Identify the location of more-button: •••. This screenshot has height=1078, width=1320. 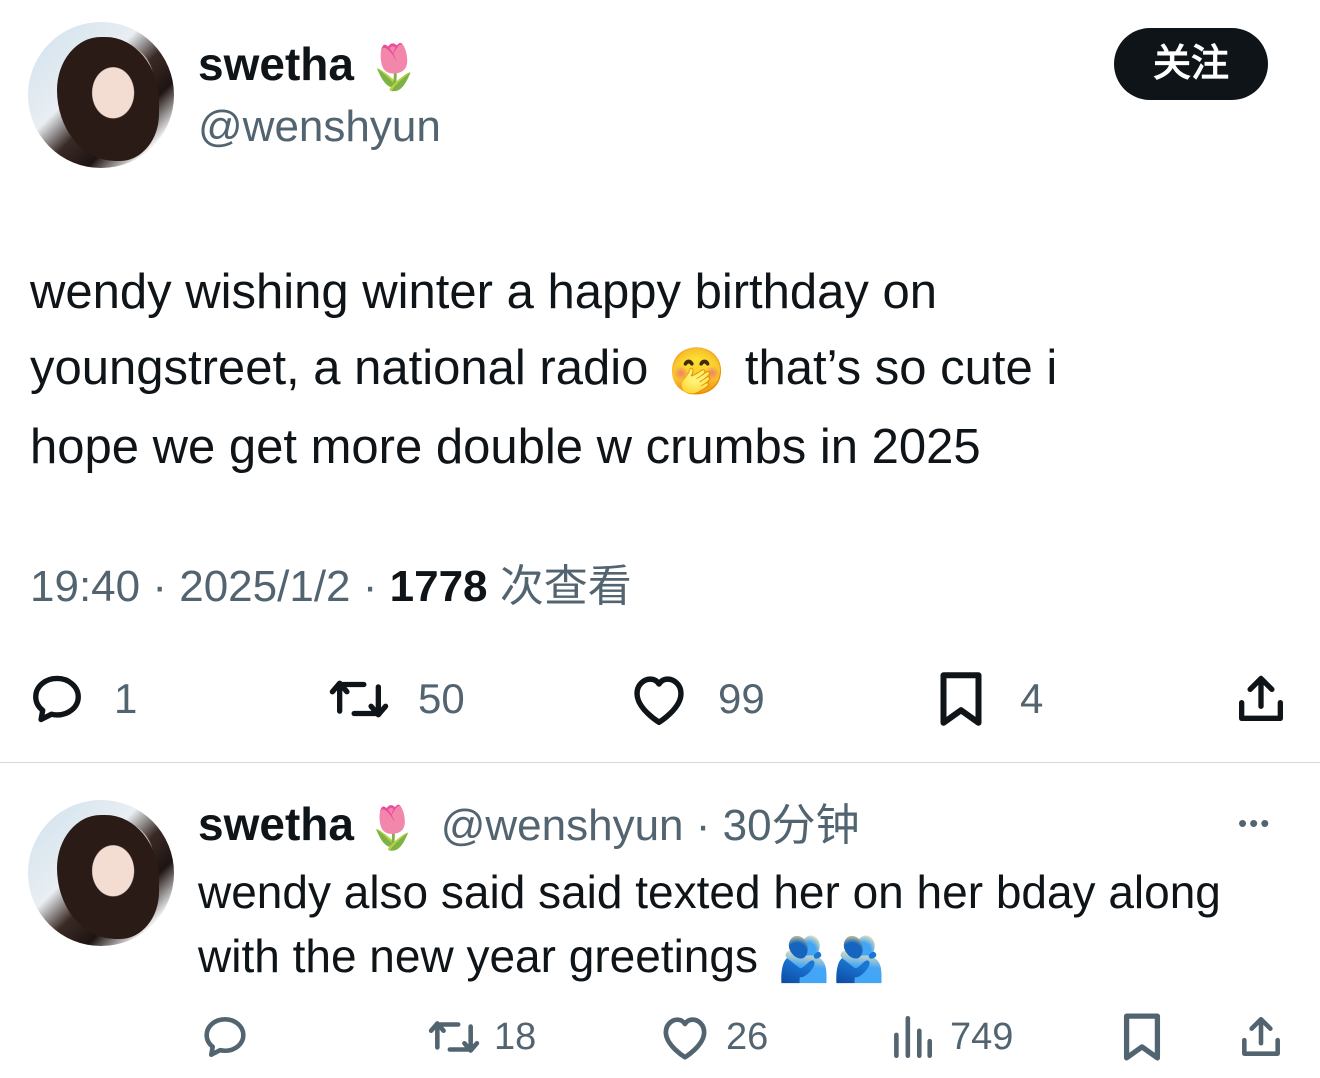
(1254, 823).